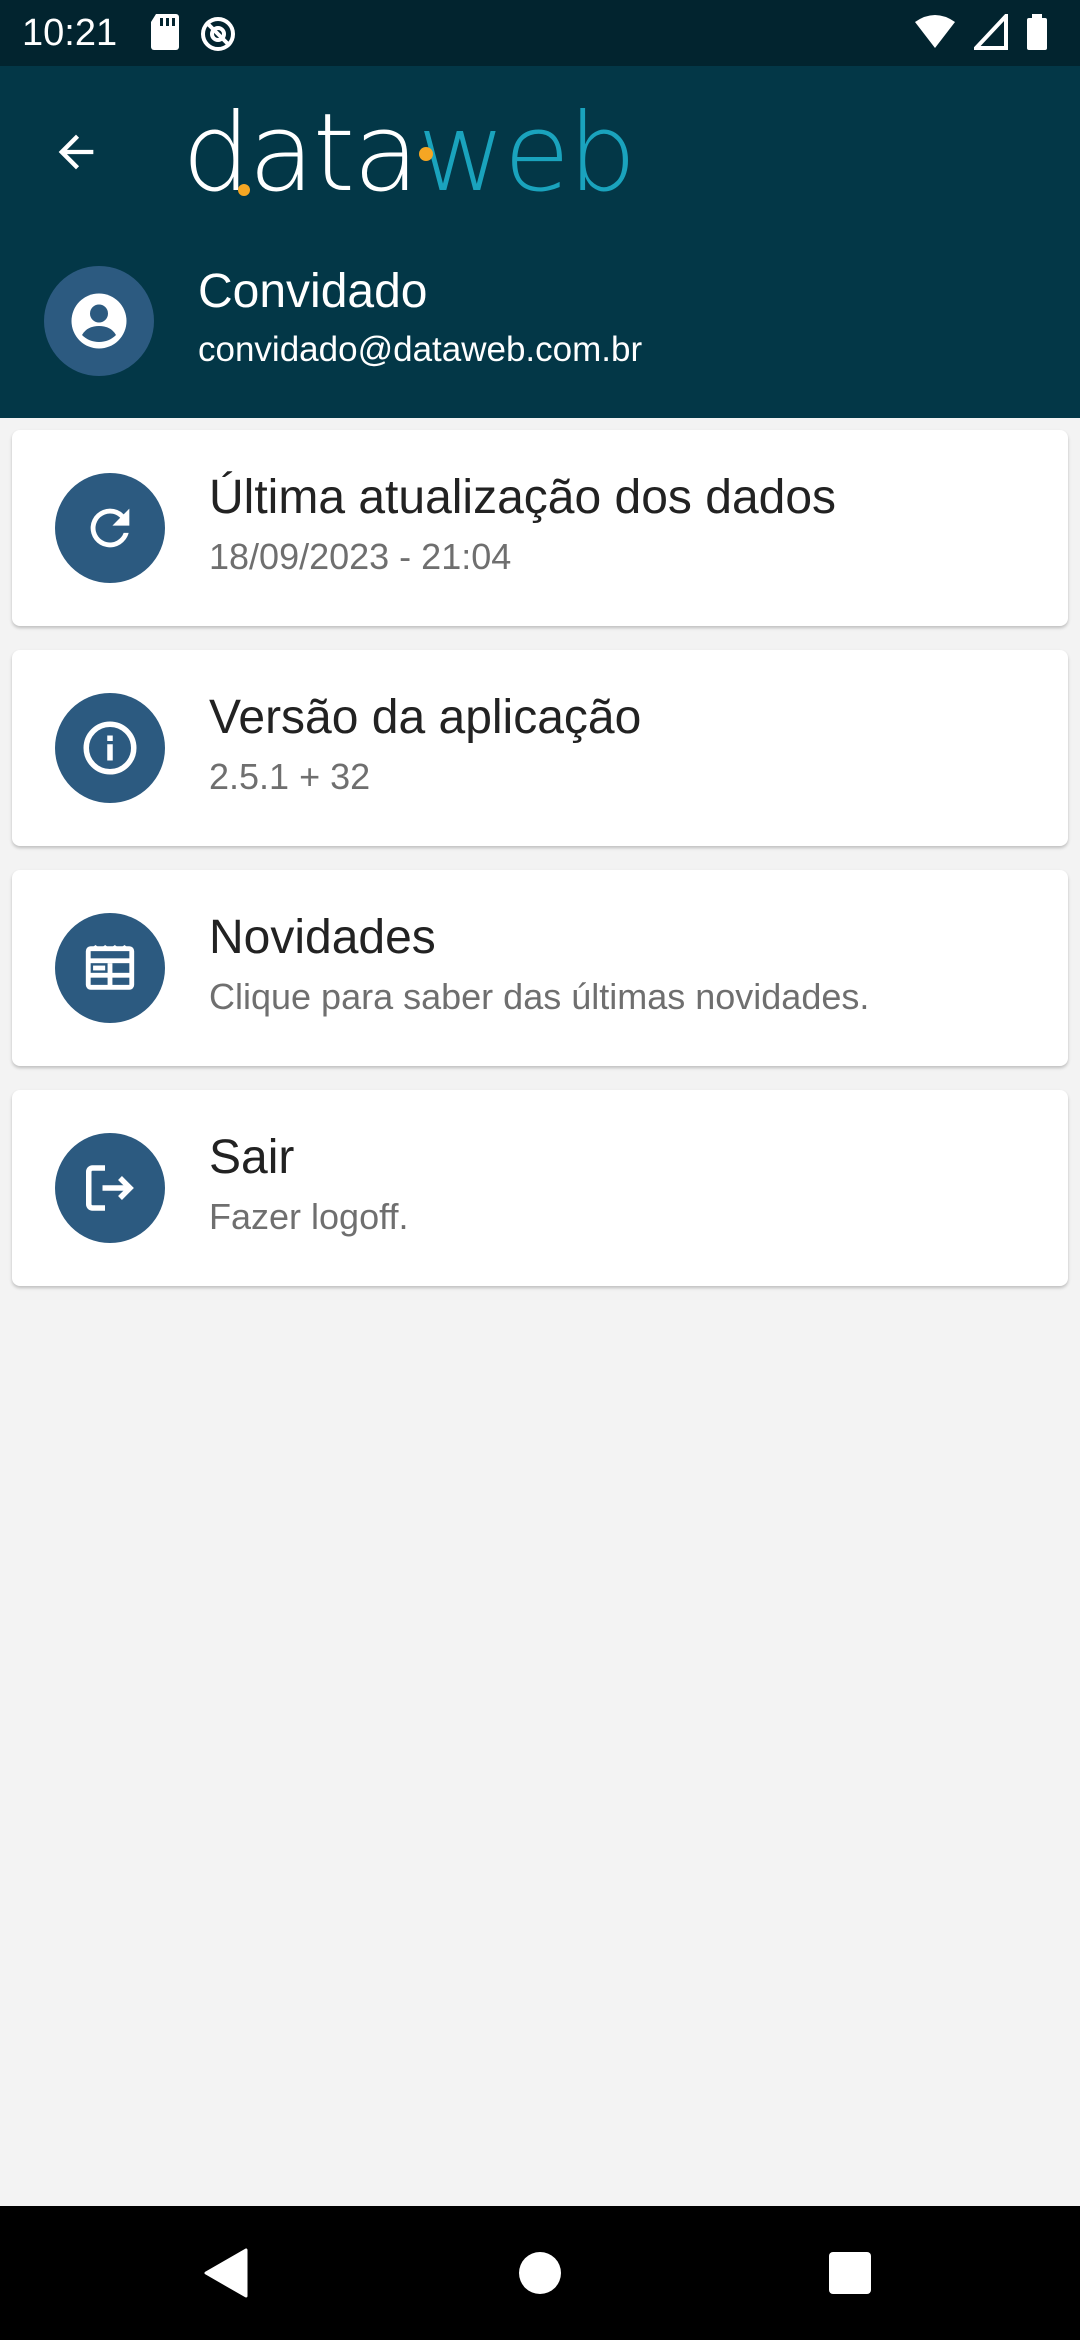 Image resolution: width=1080 pixels, height=2340 pixels. I want to click on sd-card-icon, so click(165, 32).